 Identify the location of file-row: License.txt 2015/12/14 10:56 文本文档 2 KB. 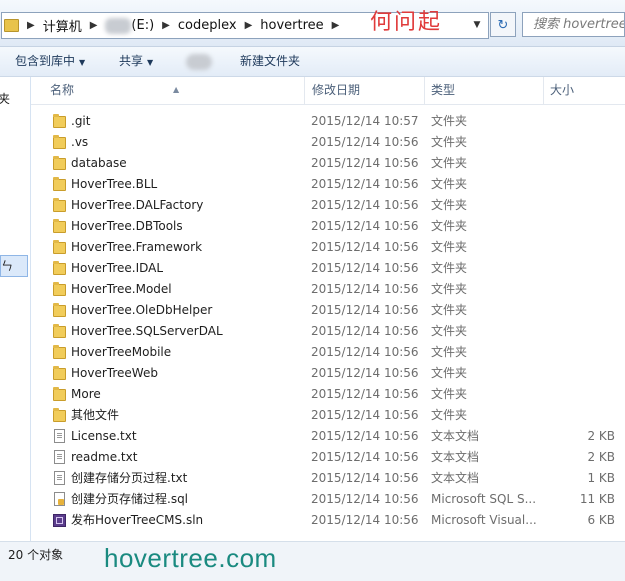
(328, 436).